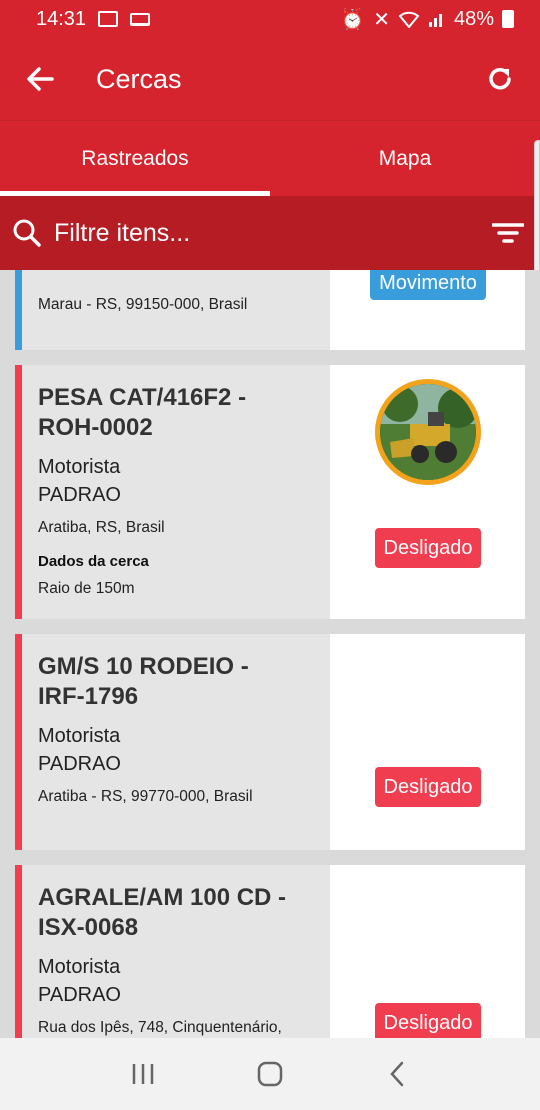 This screenshot has height=1110, width=540. I want to click on chevron-left-icon, so click(396, 1074).